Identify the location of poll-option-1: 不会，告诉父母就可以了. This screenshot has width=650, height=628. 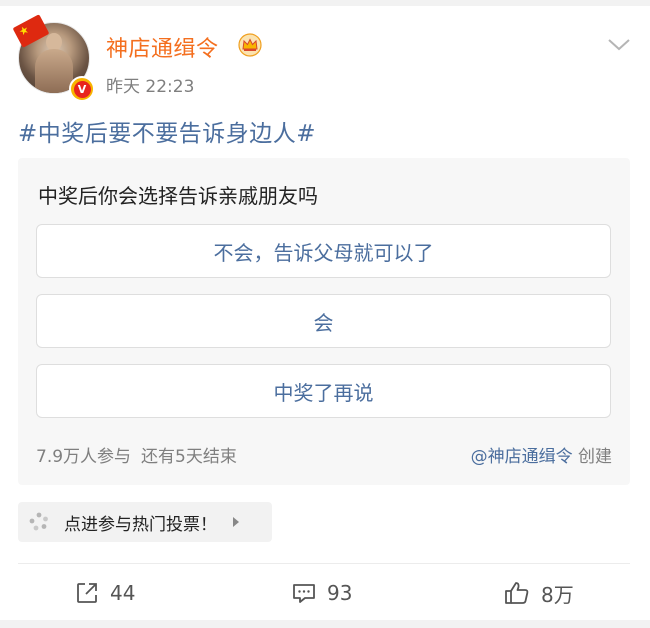
(323, 251).